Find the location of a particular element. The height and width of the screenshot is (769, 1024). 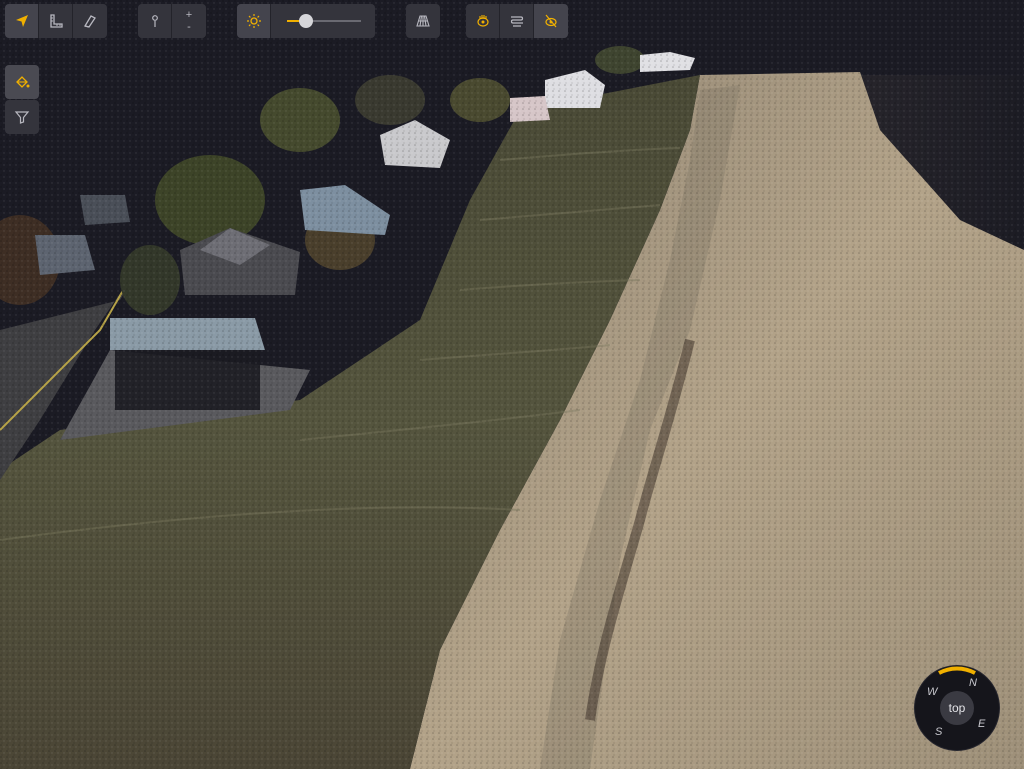

point-pick-icon is located at coordinates (154, 21).